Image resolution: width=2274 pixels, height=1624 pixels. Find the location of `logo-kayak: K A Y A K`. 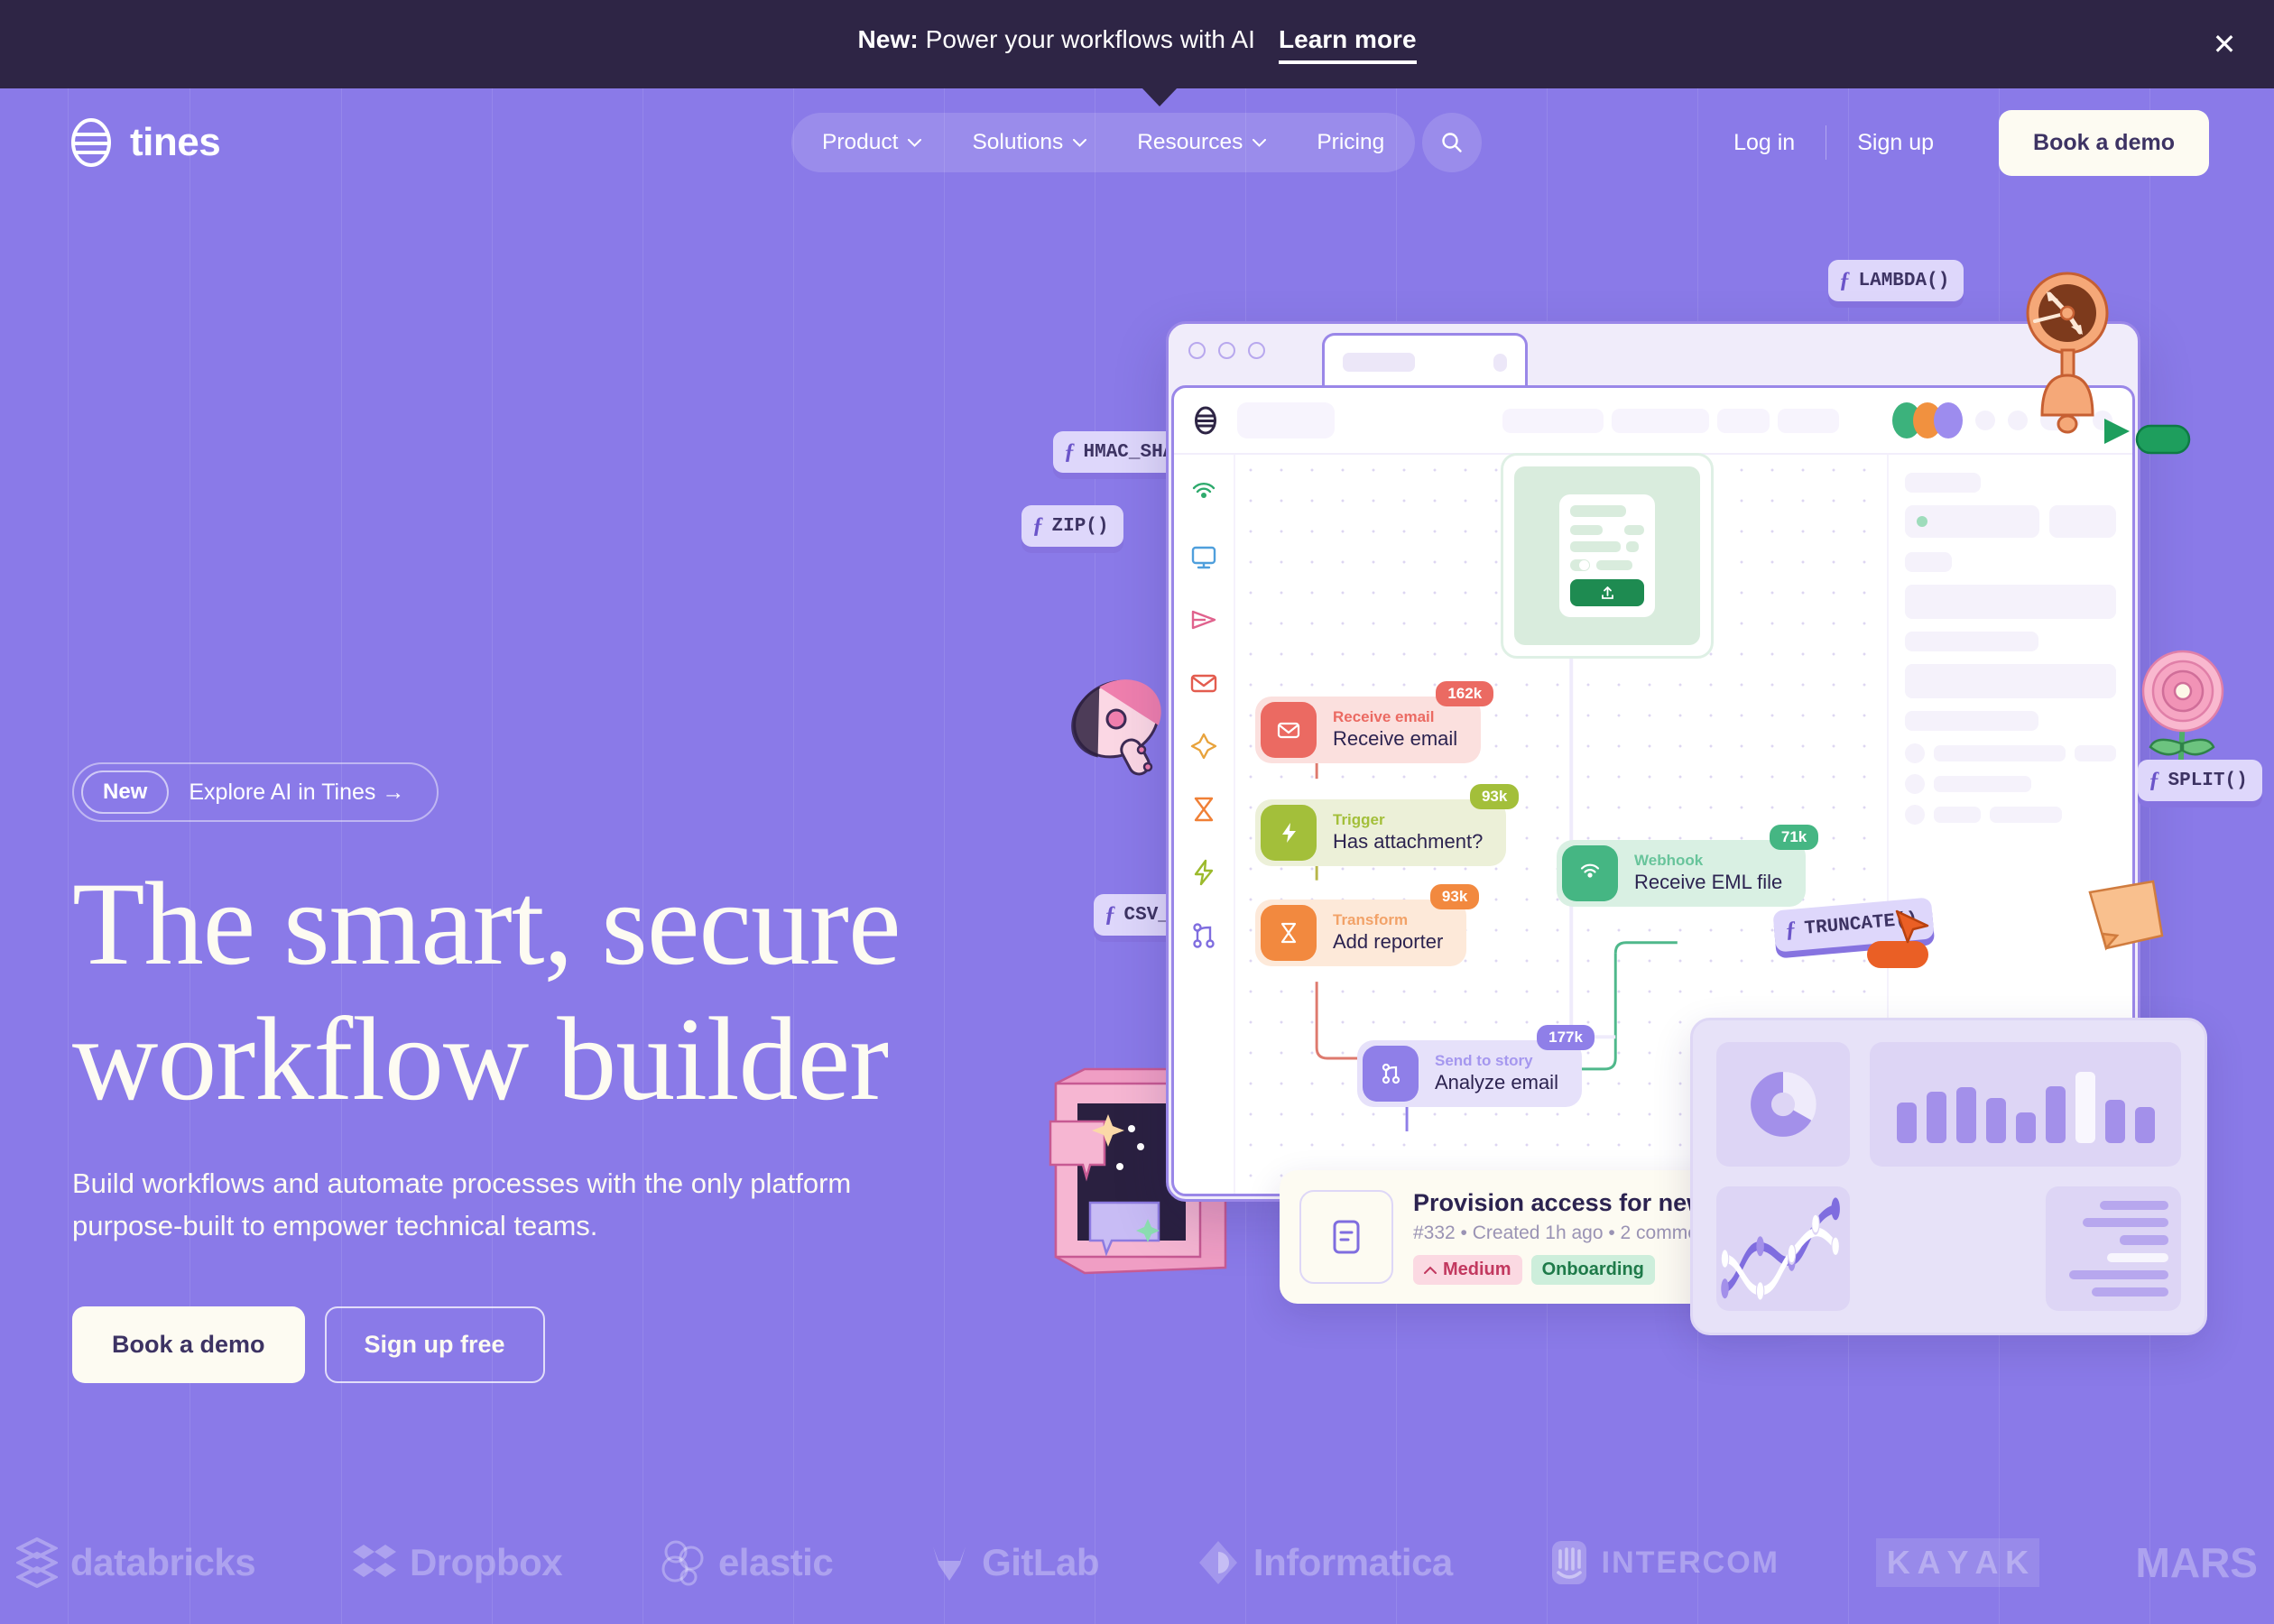

logo-kayak: K A Y A K is located at coordinates (1957, 1563).